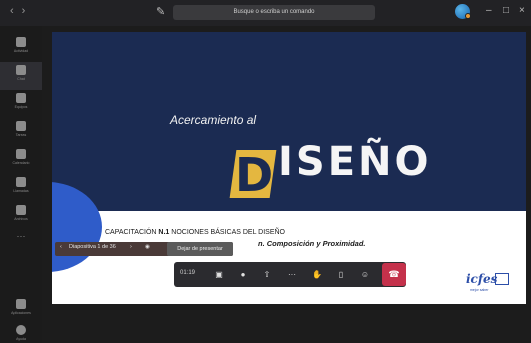 This screenshot has height=343, width=531. I want to click on tasks-icon, so click(21, 126).